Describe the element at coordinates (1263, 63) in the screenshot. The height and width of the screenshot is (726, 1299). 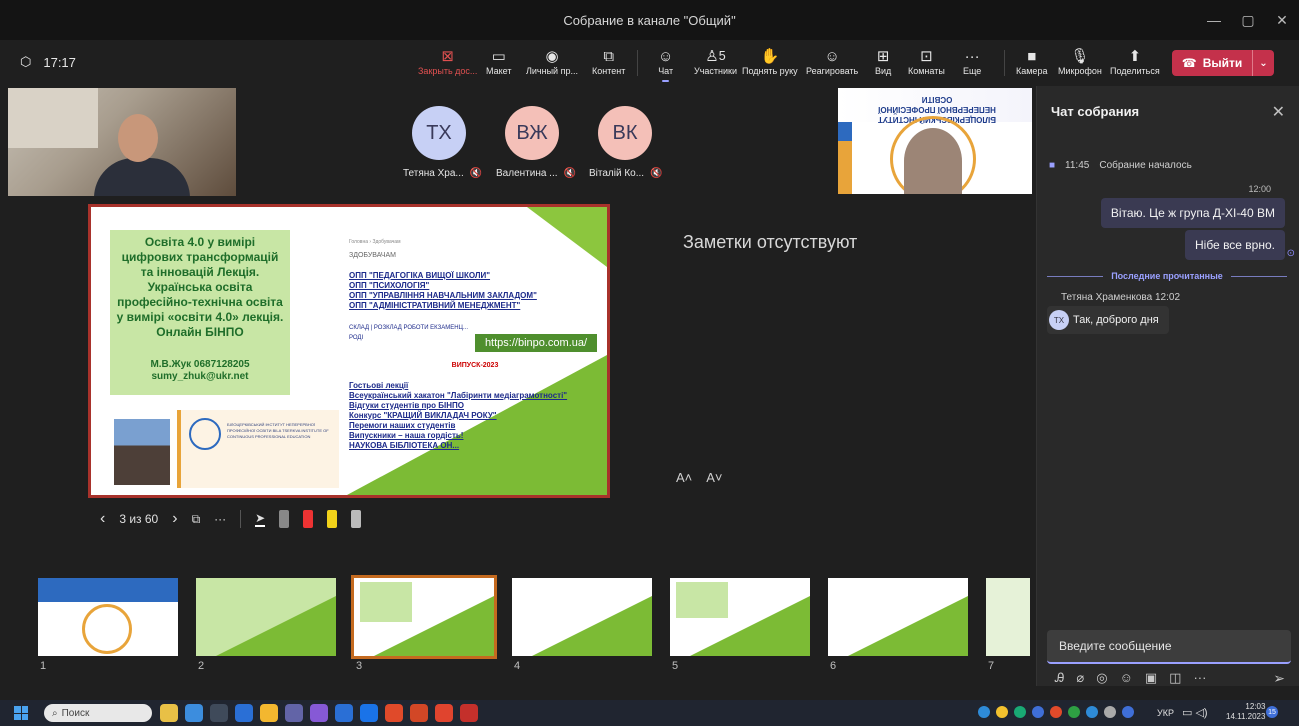
I see `leave-options-chevron-icon: ⌄` at that location.